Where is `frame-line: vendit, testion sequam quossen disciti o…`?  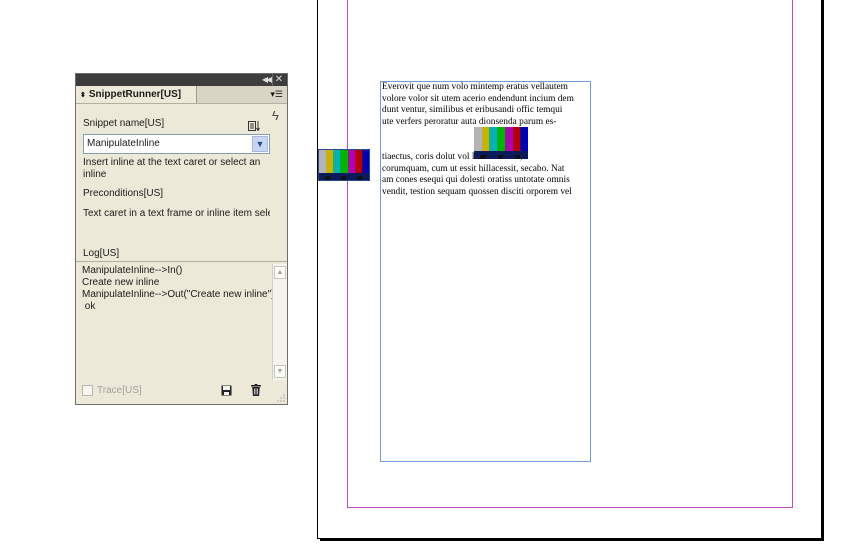 frame-line: vendit, testion sequam quossen disciti o… is located at coordinates (477, 191).